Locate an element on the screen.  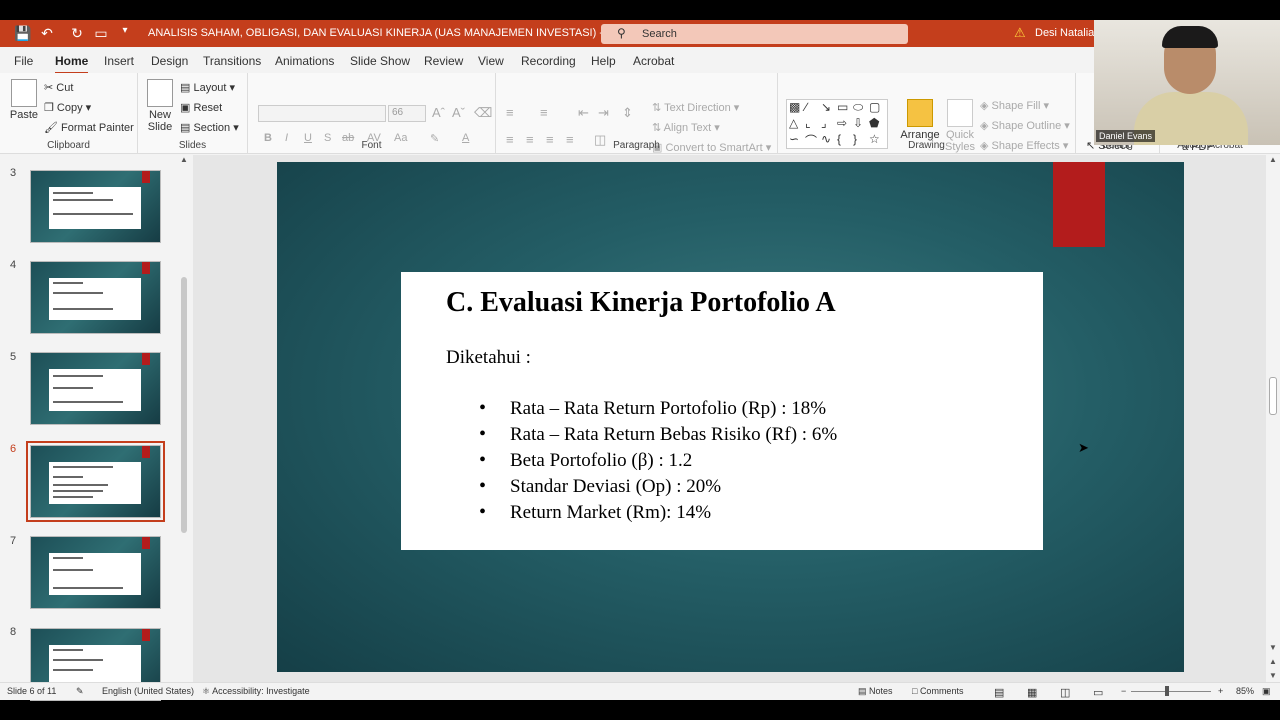
tab-design: Design is located at coordinates (169, 61).